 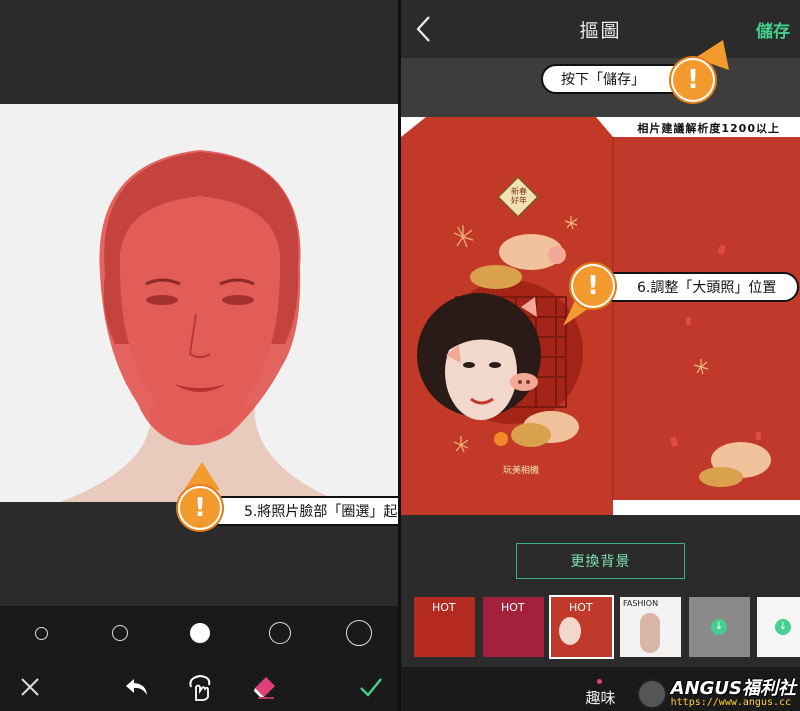 I want to click on brush-size-small-medium, so click(x=120, y=633).